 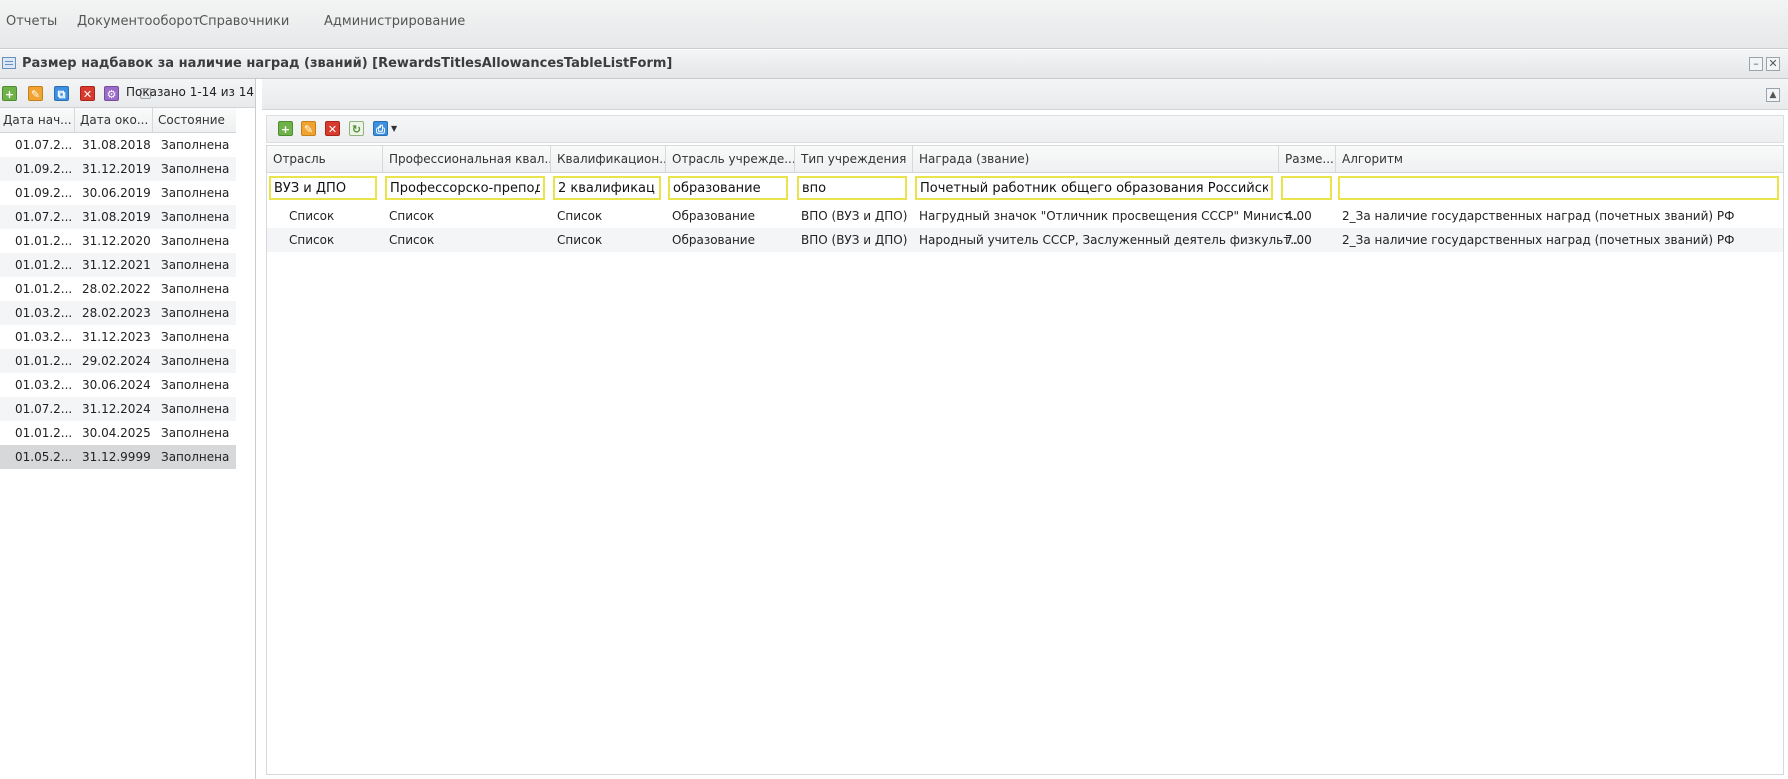 I want to click on records-count: Показано 1-14 из 14, so click(x=190, y=92).